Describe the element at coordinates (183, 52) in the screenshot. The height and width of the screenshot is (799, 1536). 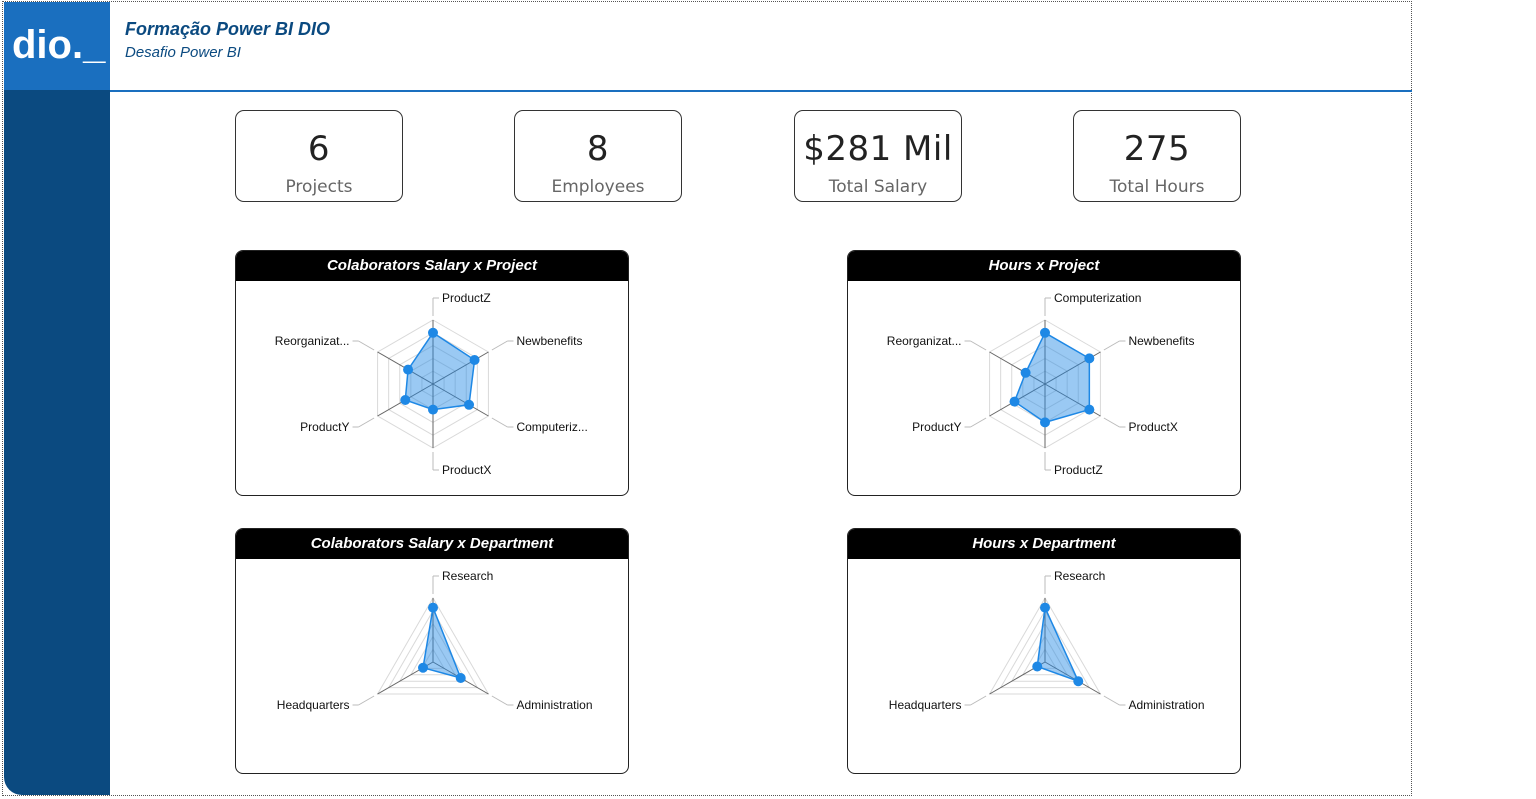
I see `page-subtitle: Desafio Power BI` at that location.